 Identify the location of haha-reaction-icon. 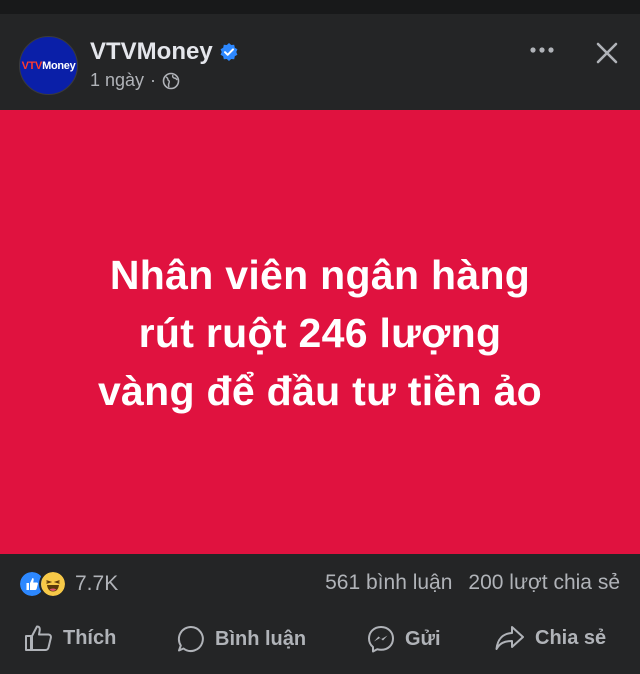
(53, 584).